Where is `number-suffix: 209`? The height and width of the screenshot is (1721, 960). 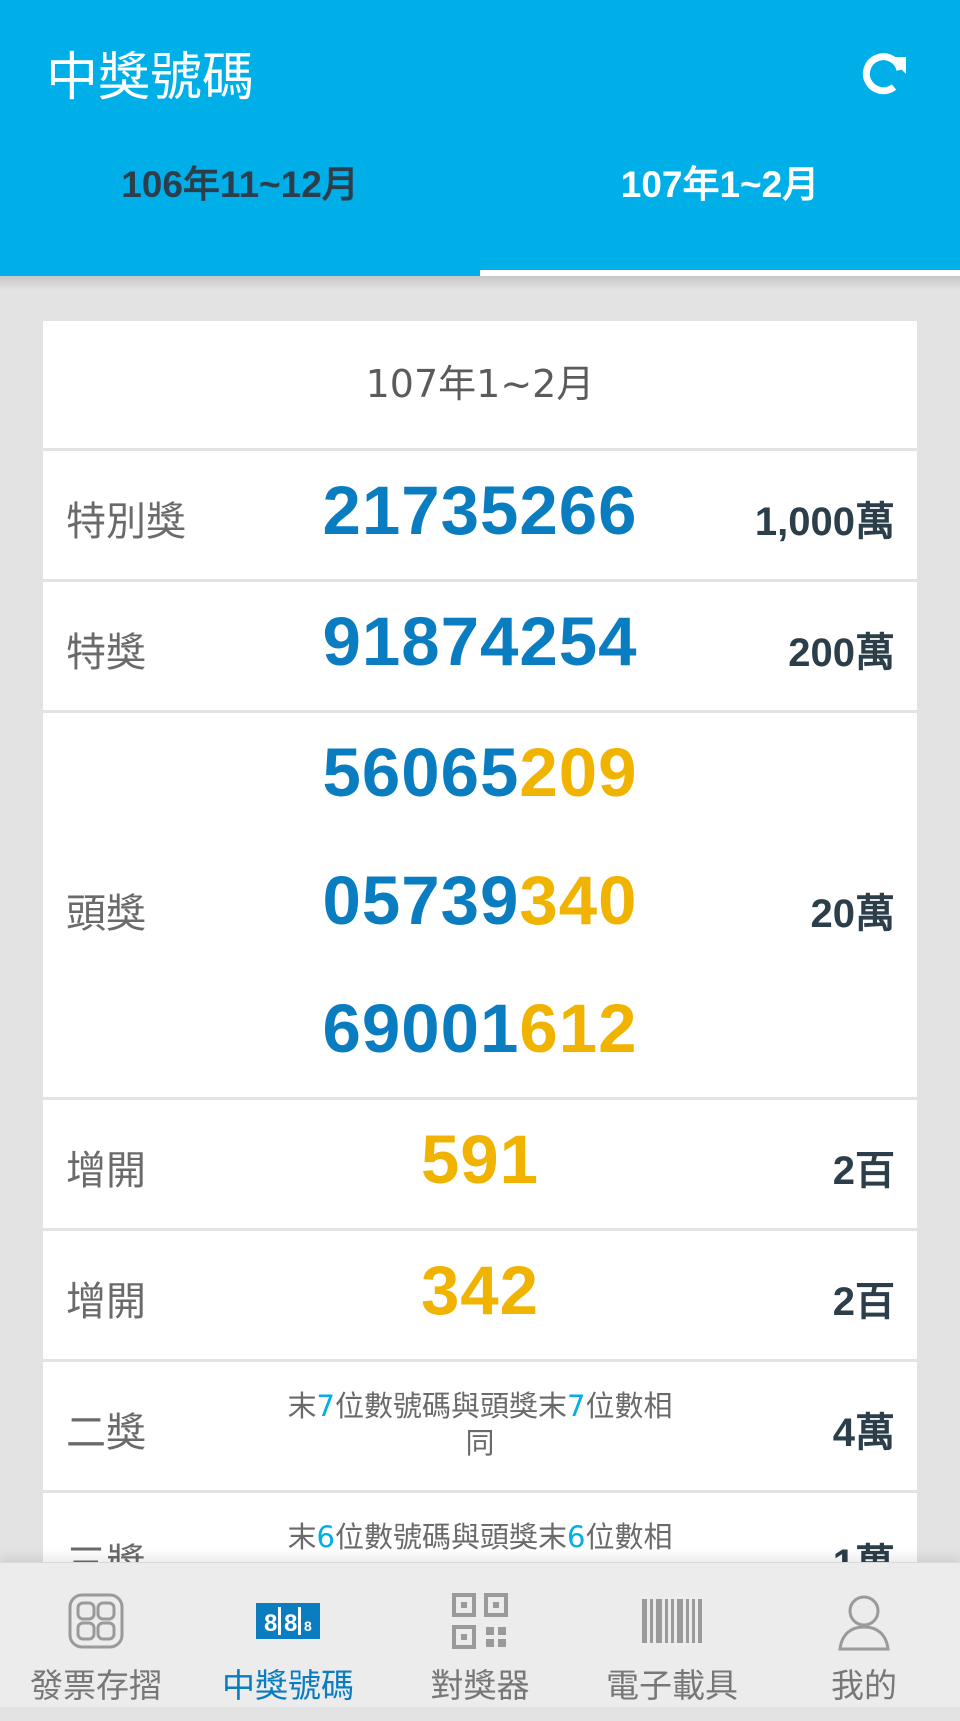
number-suffix: 209 is located at coordinates (578, 772).